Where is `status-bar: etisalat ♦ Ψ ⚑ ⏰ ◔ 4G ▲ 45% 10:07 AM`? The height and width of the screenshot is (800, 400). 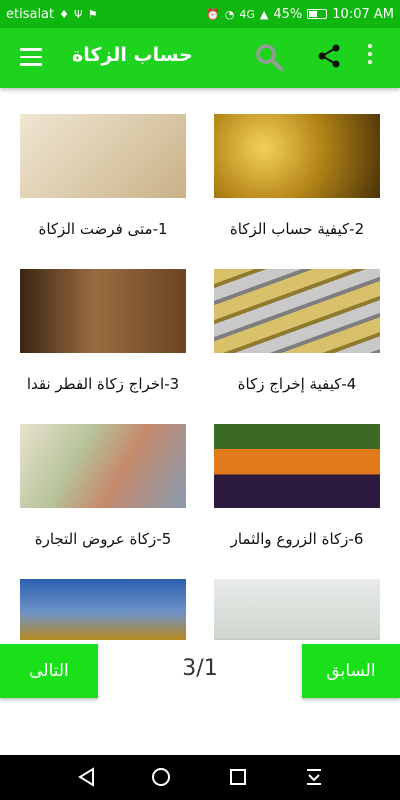
status-bar: etisalat ♦ Ψ ⚑ ⏰ ◔ 4G ▲ 45% 10:07 AM is located at coordinates (200, 14).